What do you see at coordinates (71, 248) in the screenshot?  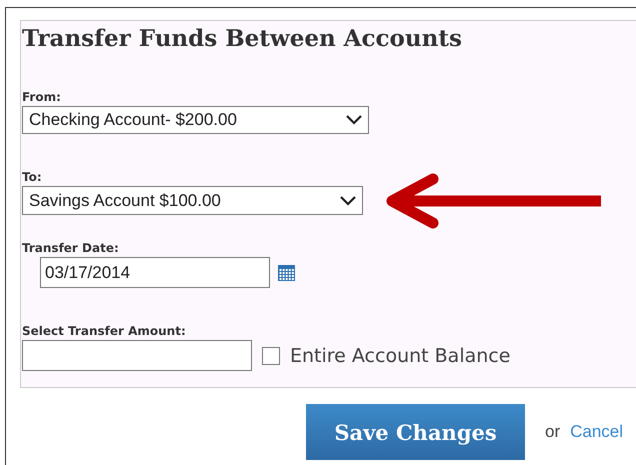 I see `field-label: Transfer Date:` at bounding box center [71, 248].